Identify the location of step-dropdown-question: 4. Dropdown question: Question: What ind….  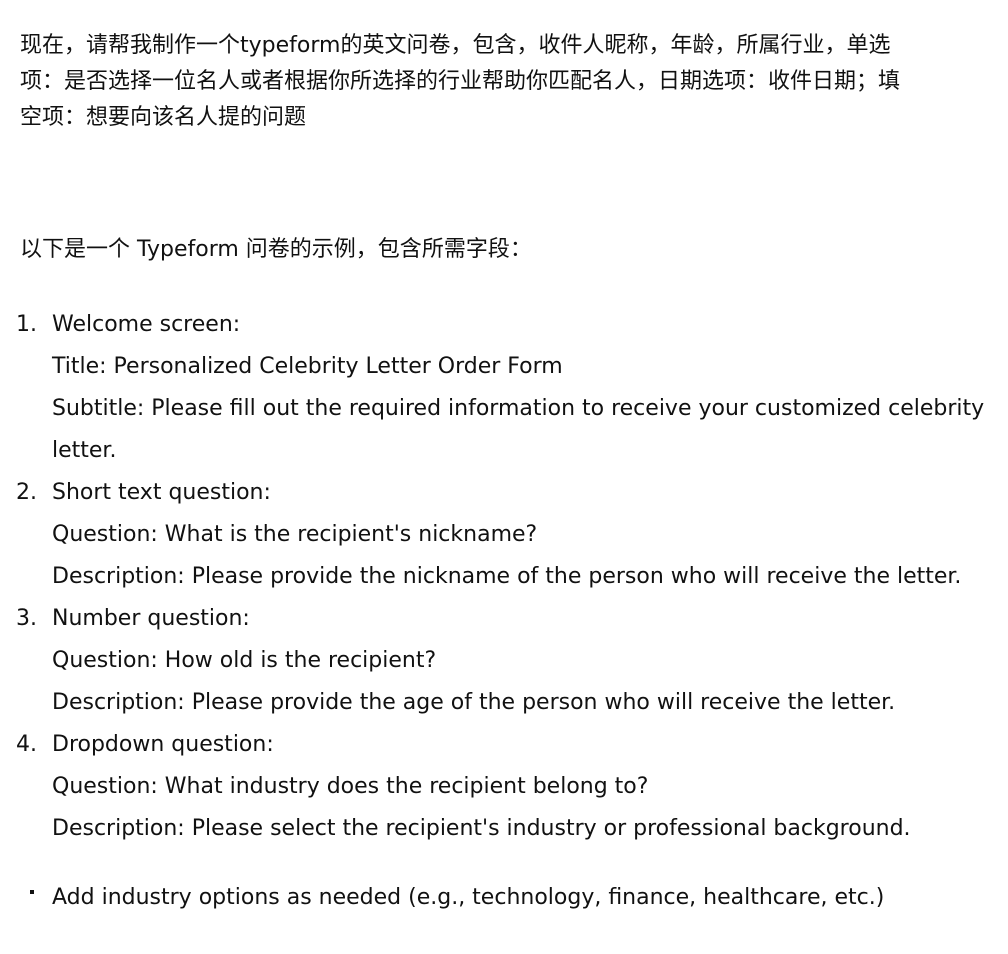
(503, 787).